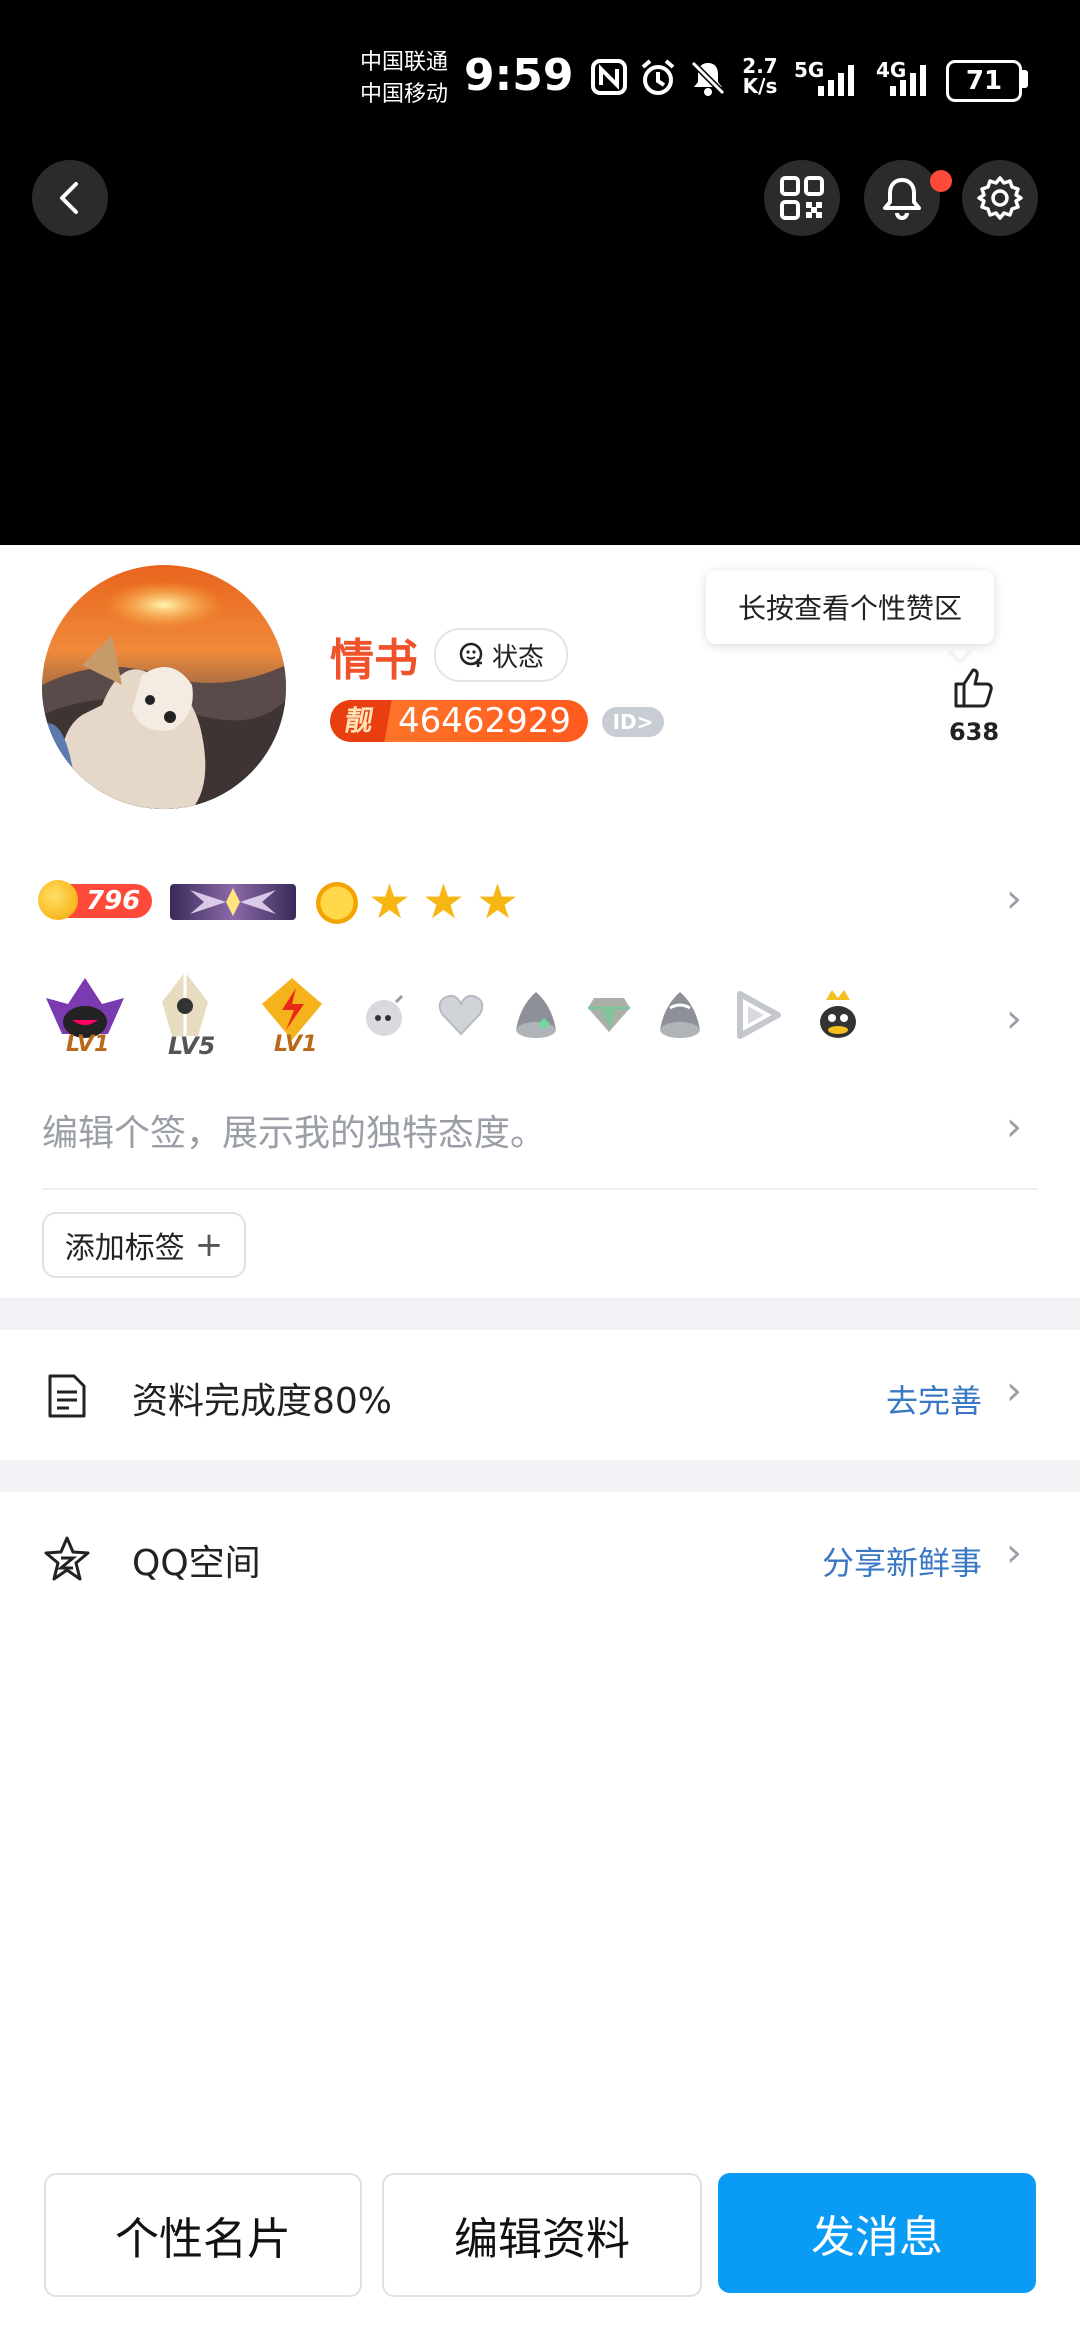  Describe the element at coordinates (385, 1017) in the screenshot. I see `bomb-icon` at that location.